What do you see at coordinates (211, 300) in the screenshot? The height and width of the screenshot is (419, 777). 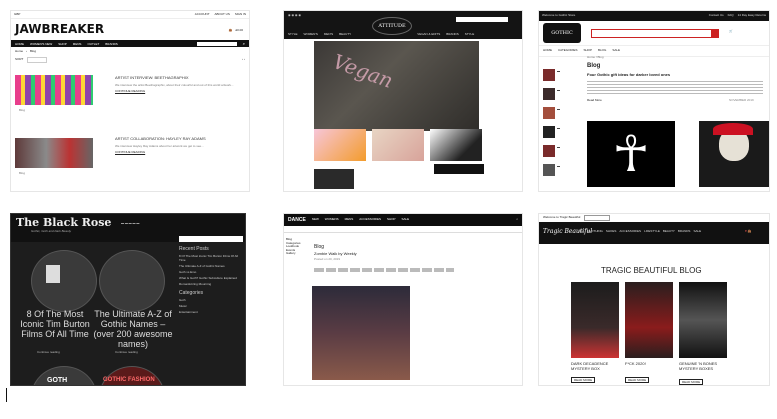 I see `category-link: Goth` at bounding box center [211, 300].